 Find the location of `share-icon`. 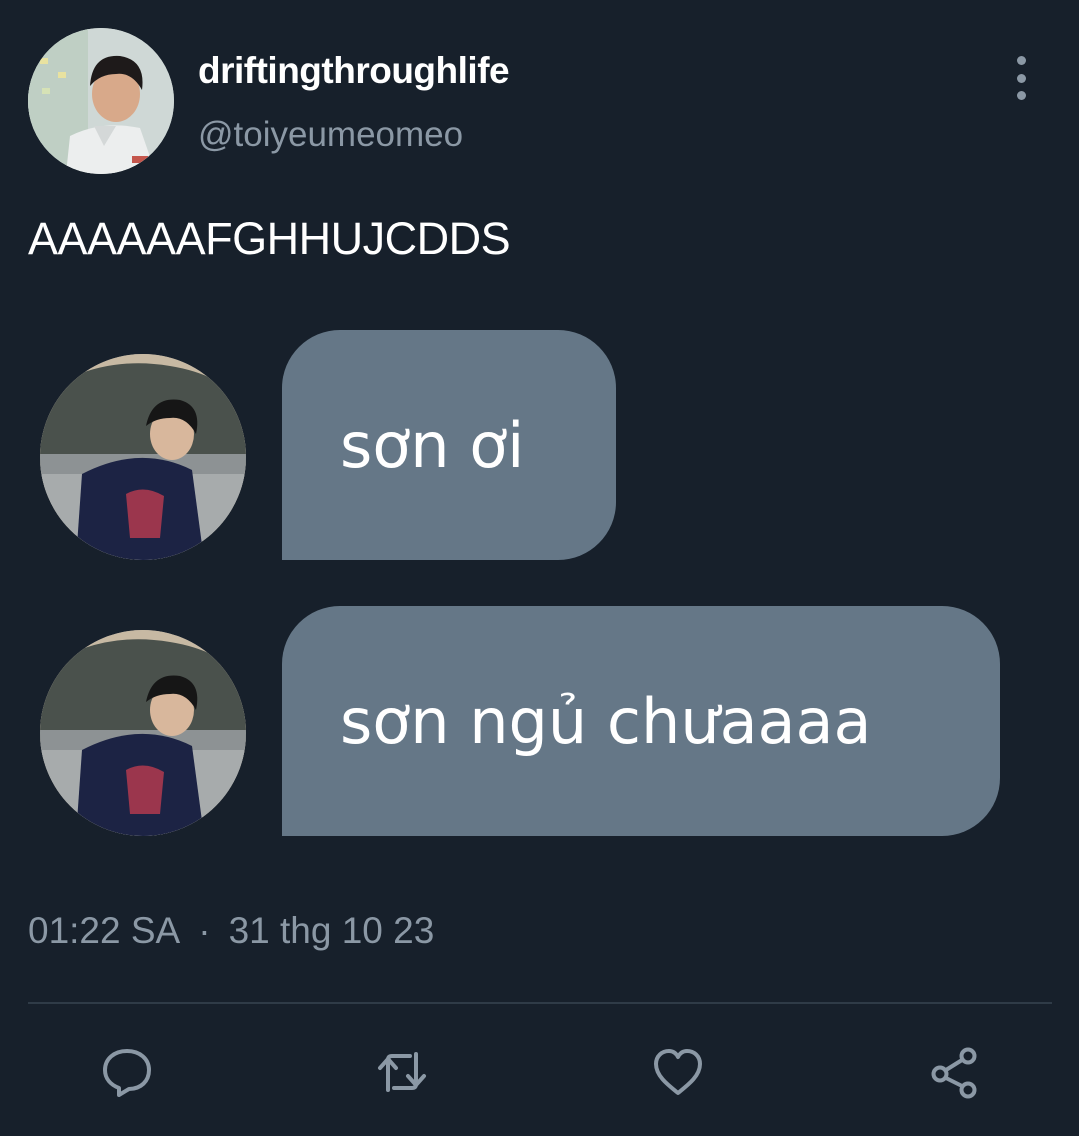

share-icon is located at coordinates (954, 1073).